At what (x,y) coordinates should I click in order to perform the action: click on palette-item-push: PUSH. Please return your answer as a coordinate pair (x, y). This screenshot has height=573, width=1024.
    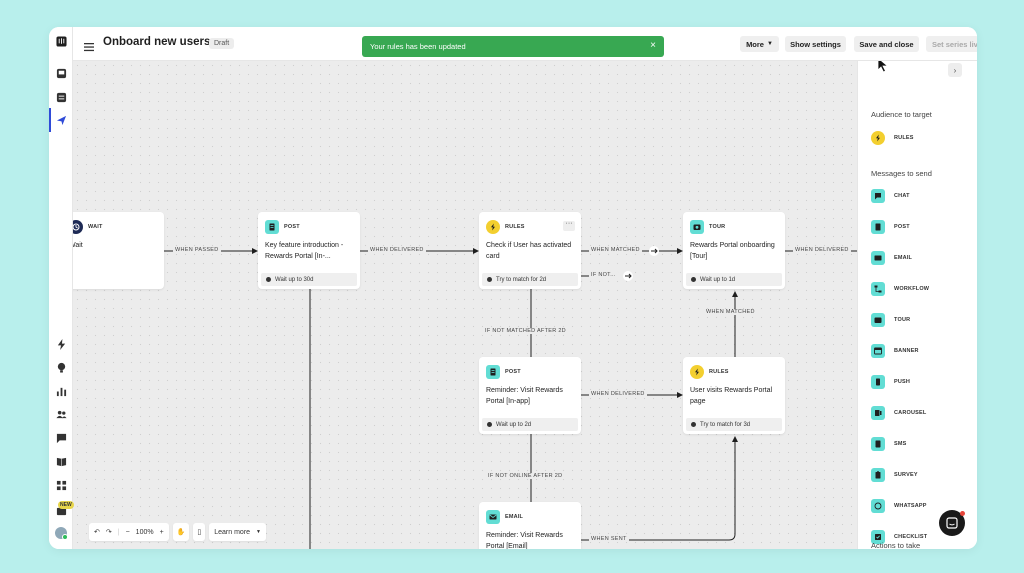
    Looking at the image, I should click on (890, 382).